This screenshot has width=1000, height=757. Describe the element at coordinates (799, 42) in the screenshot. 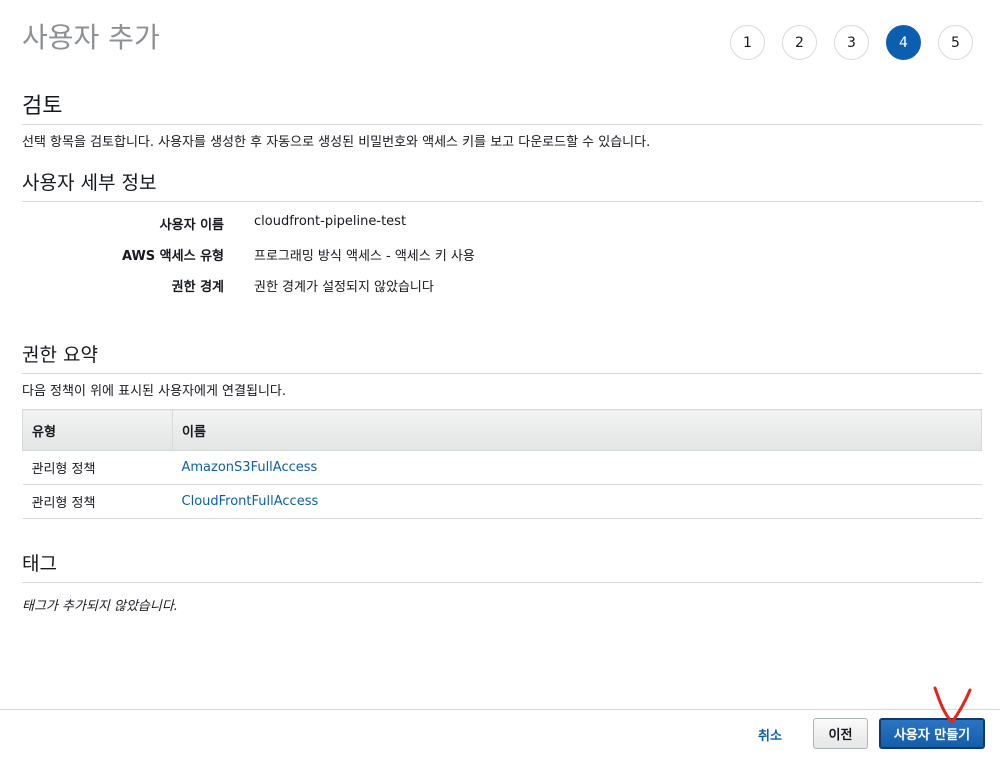

I see `step-2: 2` at that location.